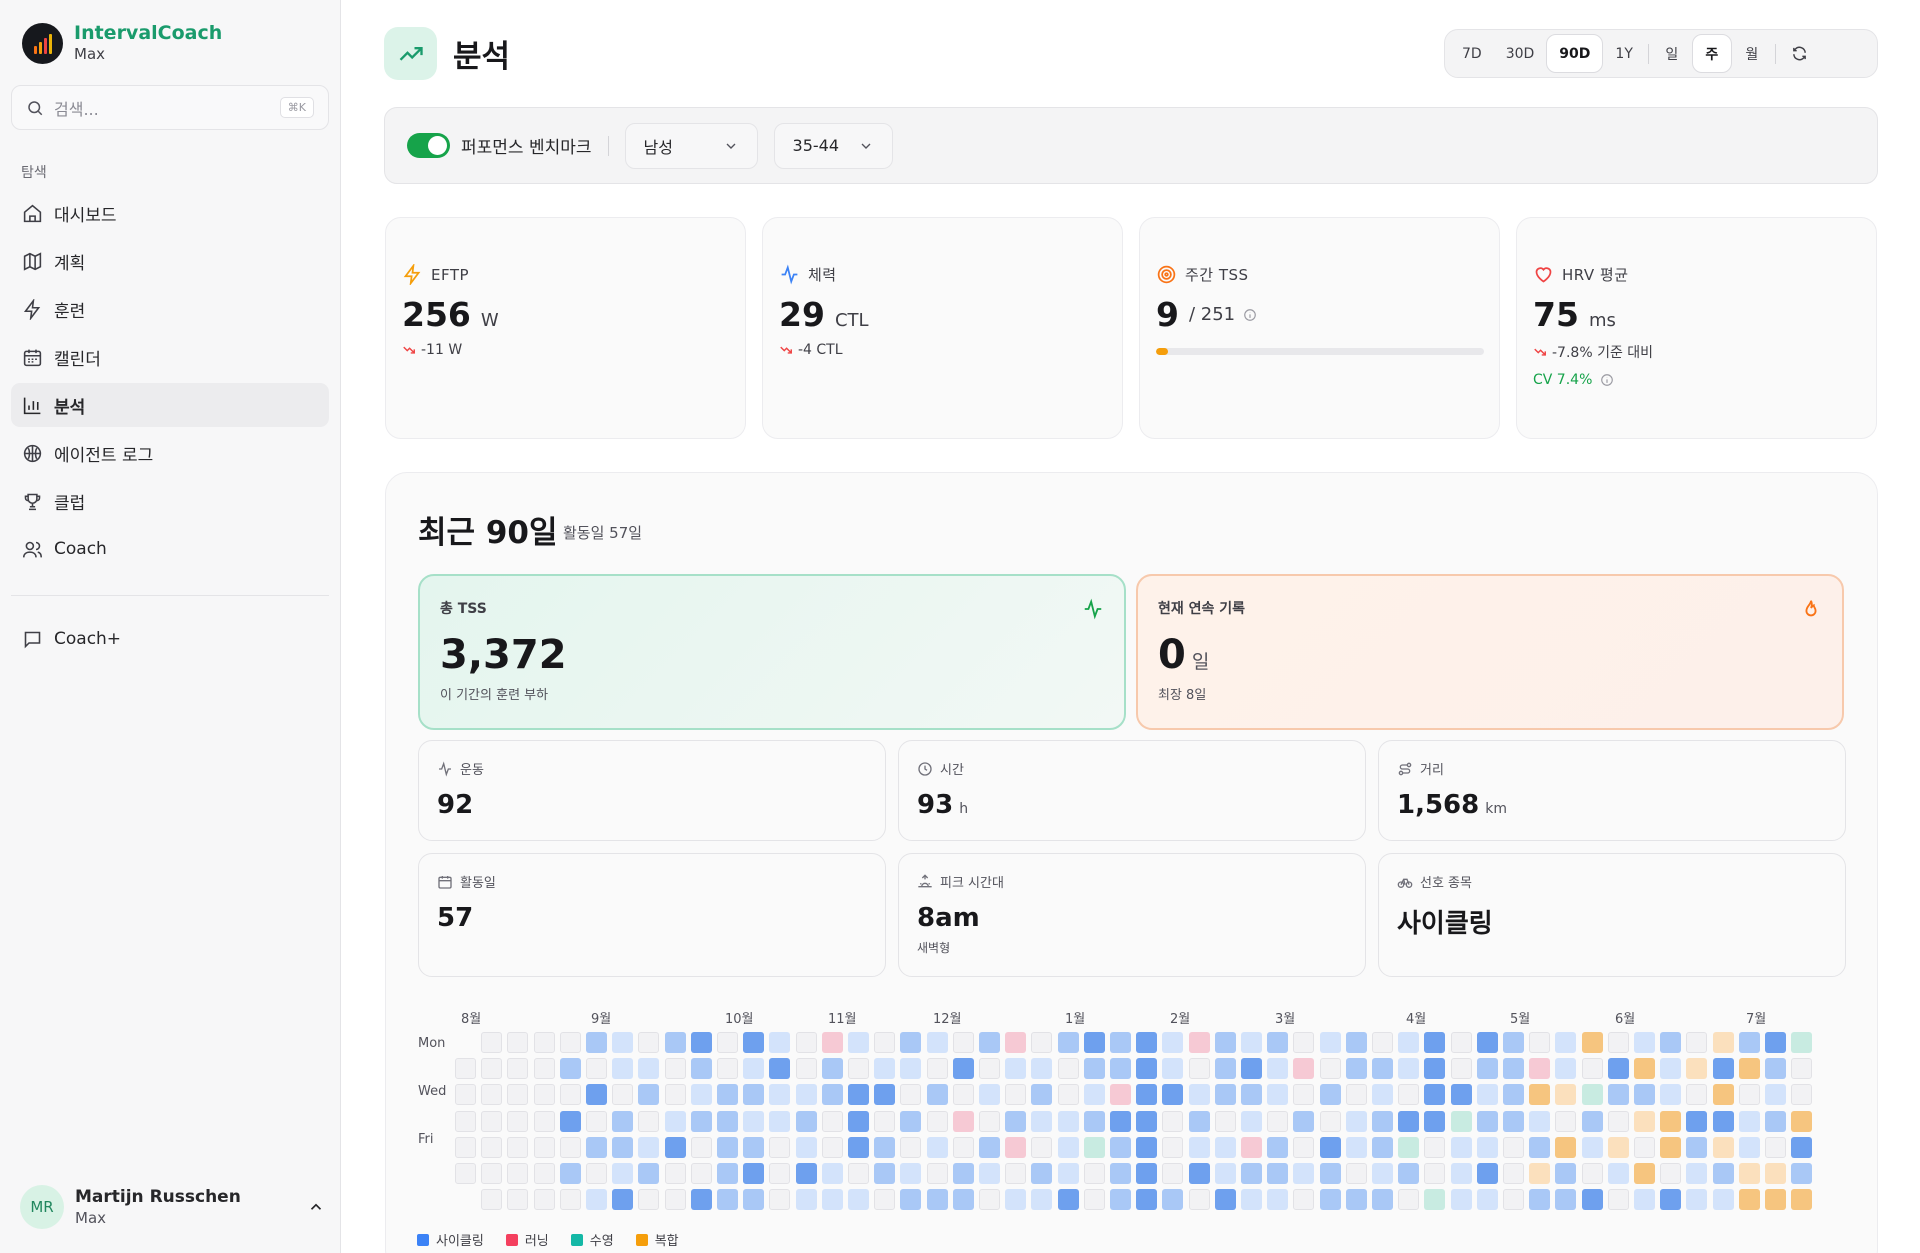  Describe the element at coordinates (1607, 380) in the screenshot. I see `info-icon` at that location.